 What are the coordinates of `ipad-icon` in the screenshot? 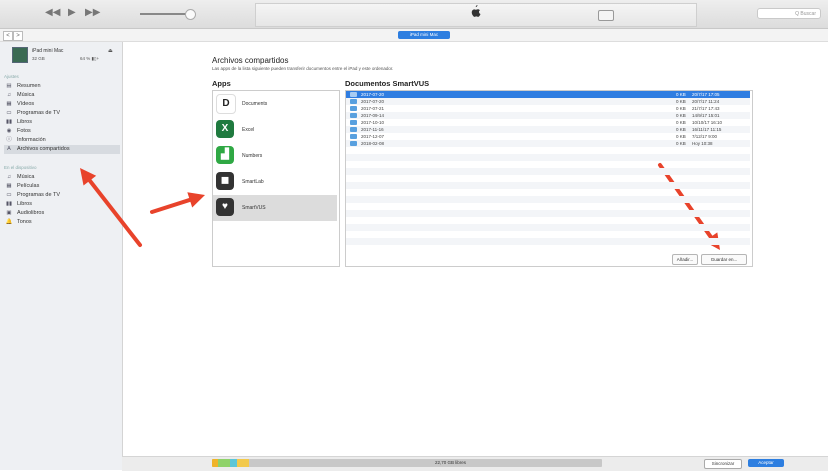 It's located at (20, 55).